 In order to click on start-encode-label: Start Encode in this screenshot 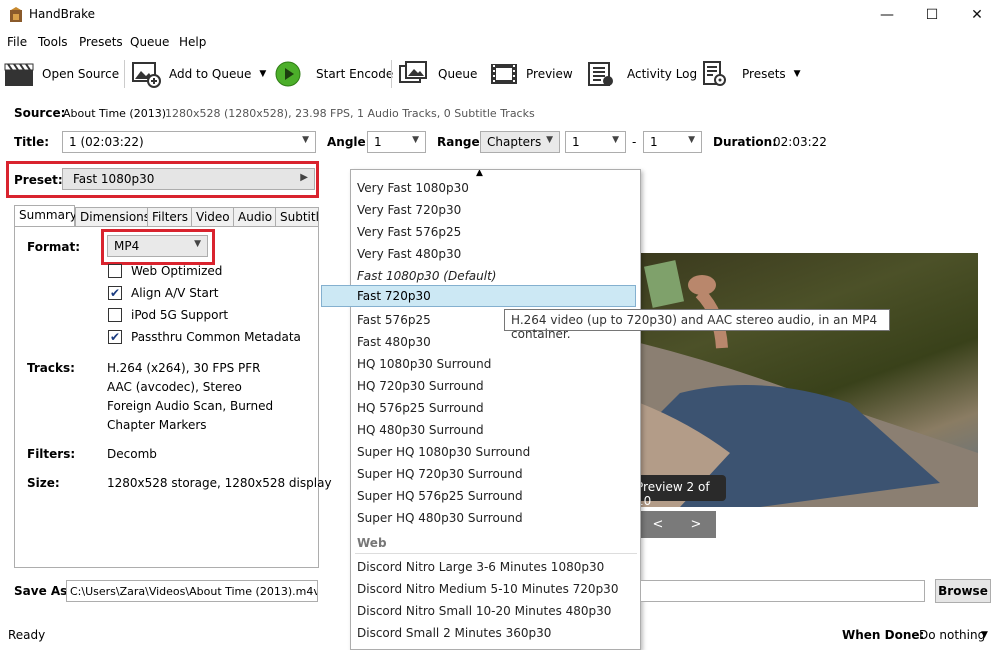, I will do `click(355, 74)`.